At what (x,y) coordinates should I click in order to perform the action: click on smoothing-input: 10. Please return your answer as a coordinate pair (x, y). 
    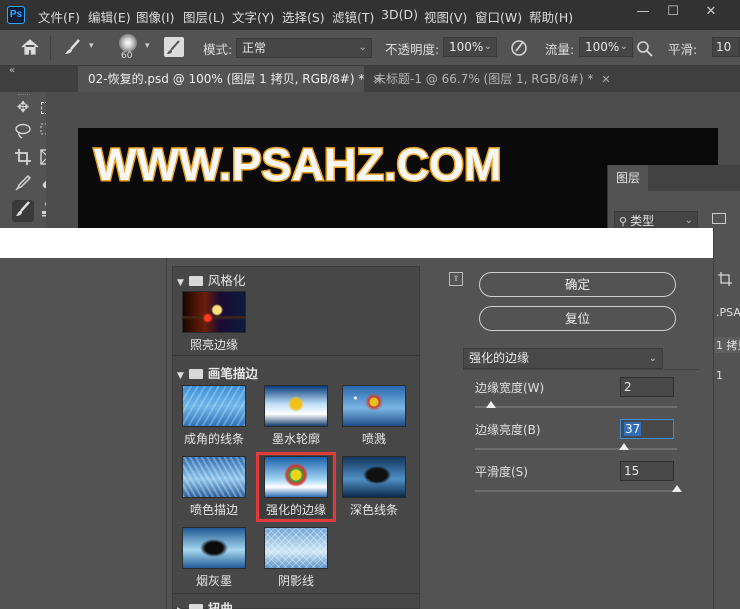
    Looking at the image, I should click on (726, 47).